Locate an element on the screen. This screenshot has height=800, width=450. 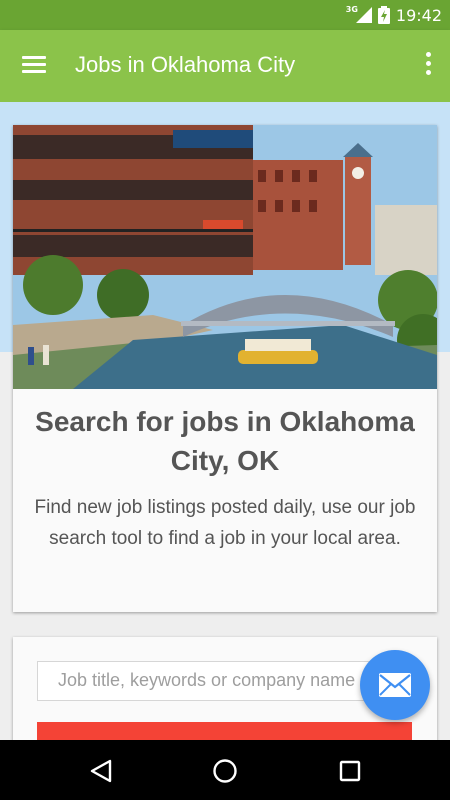
recents-square-icon is located at coordinates (350, 771).